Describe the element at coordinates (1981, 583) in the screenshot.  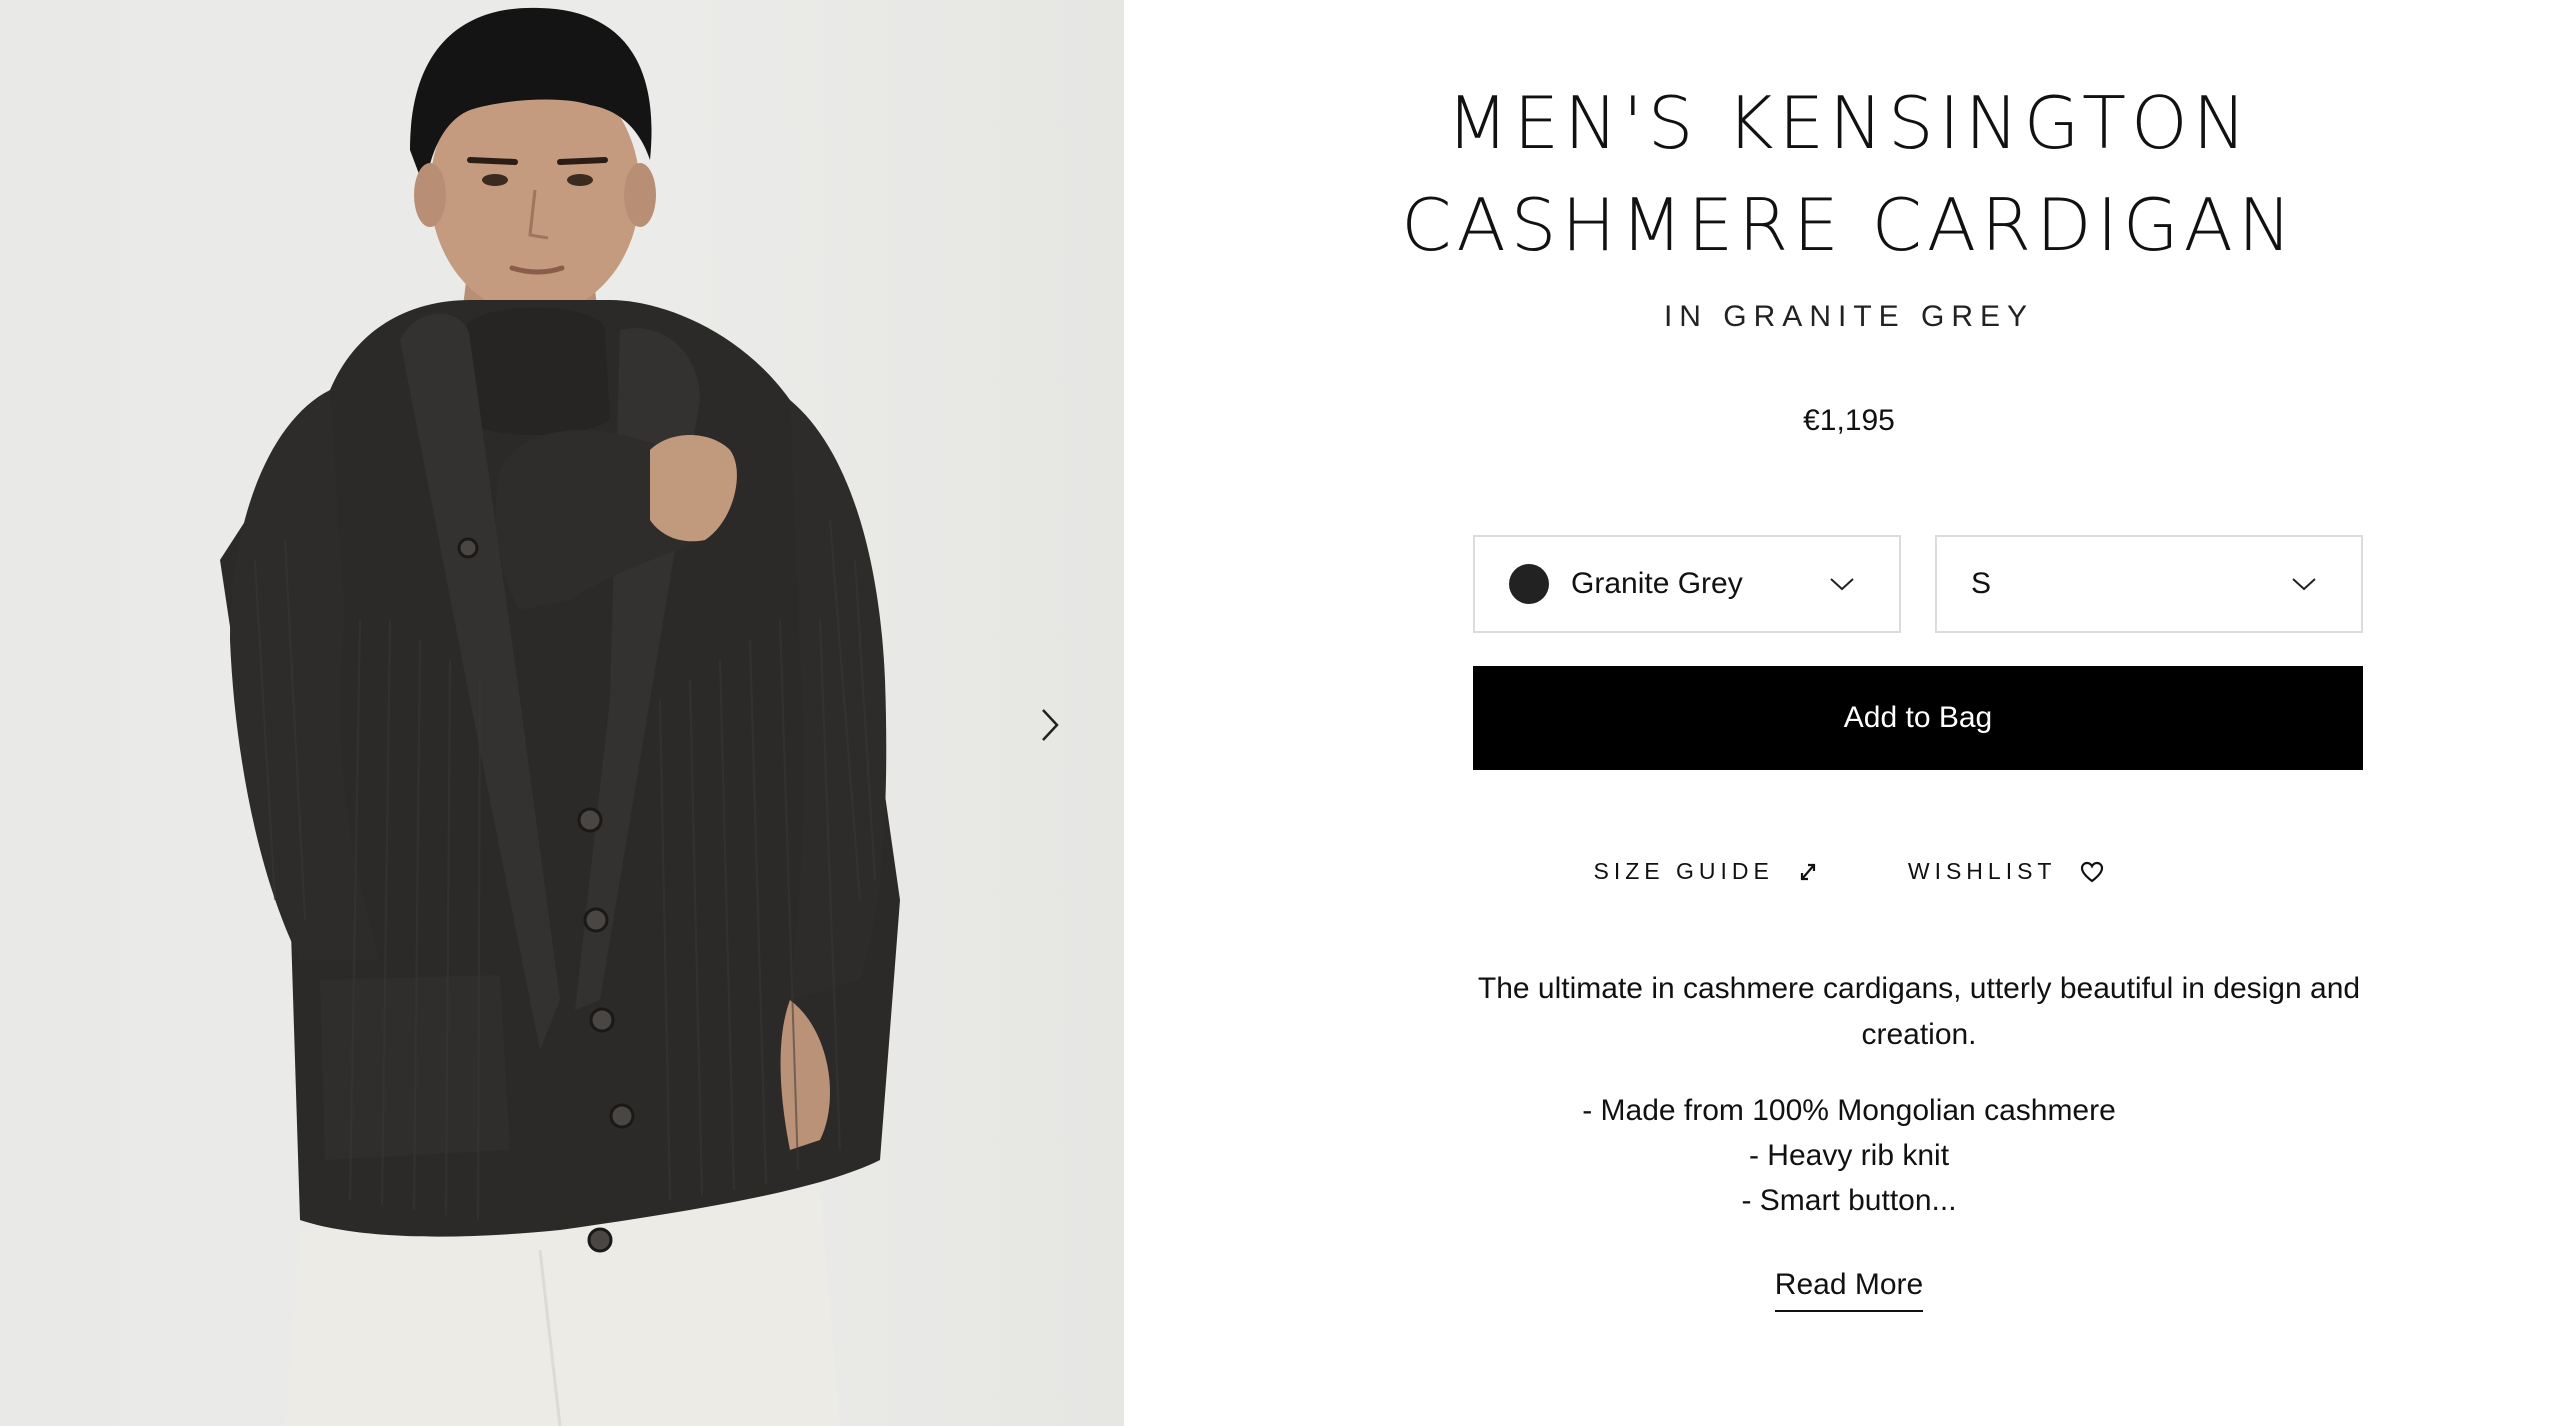
I see `size-select-value: S` at that location.